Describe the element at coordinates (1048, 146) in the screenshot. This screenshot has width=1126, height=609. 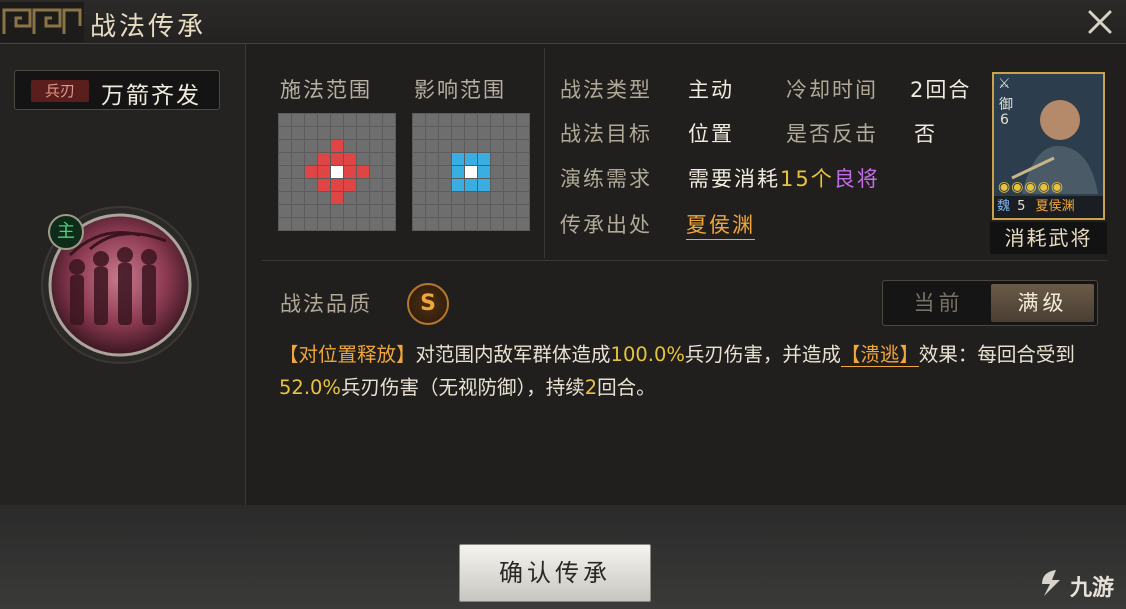
I see `general-card: ⚔ 御 6 ◉◉◉◉◉ 魏 5 夏侯渊` at that location.